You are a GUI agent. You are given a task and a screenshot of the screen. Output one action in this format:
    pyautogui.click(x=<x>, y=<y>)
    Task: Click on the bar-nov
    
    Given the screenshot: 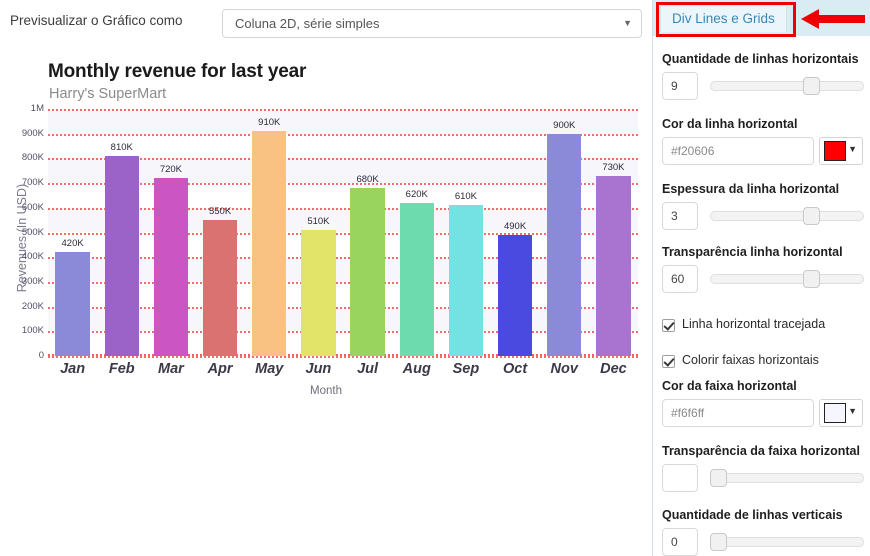 What is the action you would take?
    pyautogui.click(x=564, y=244)
    